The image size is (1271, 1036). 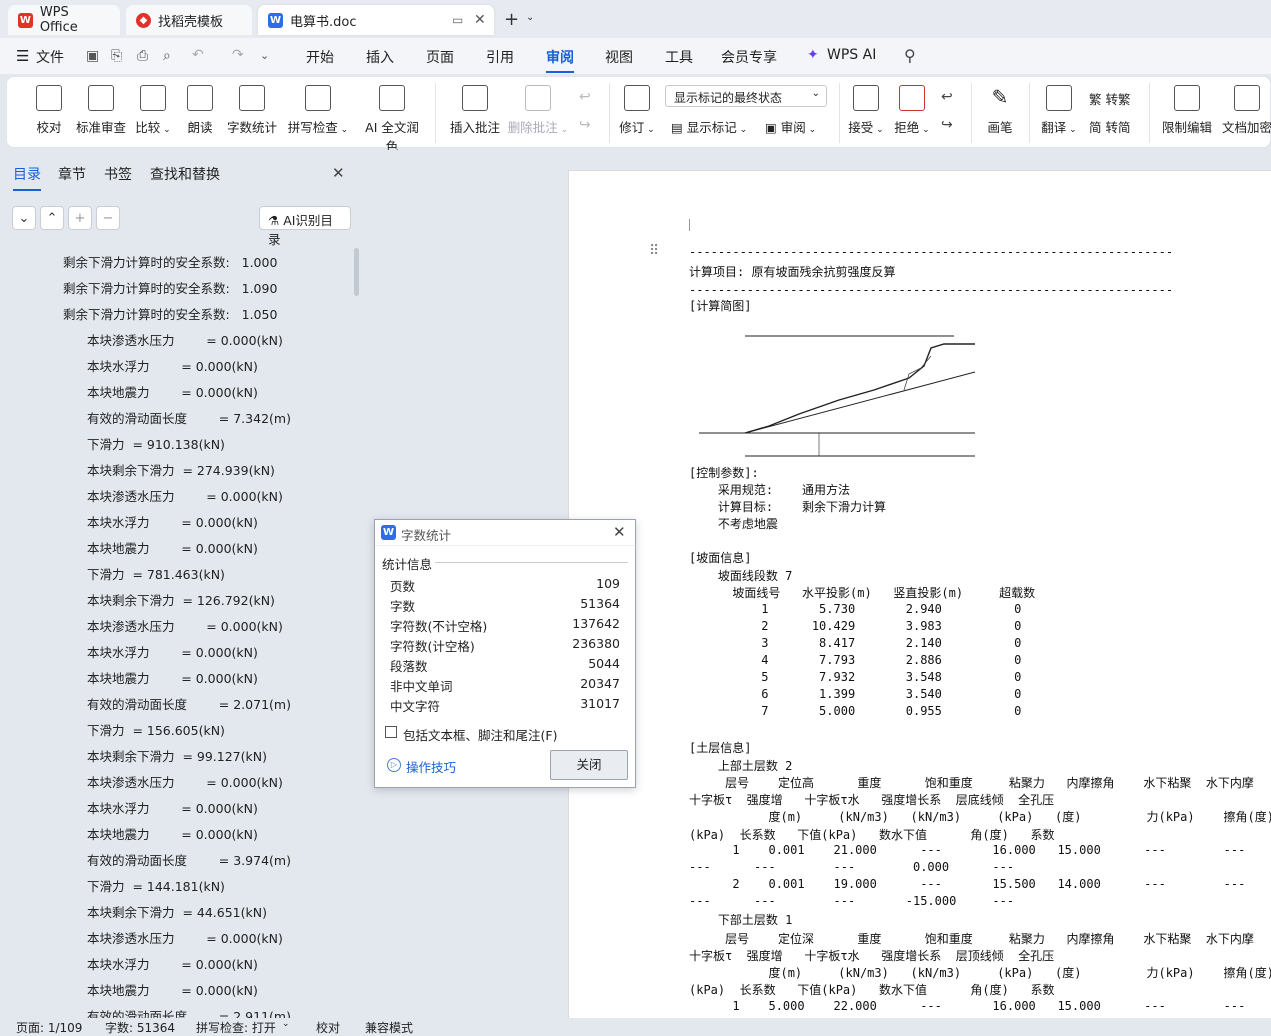 I want to click on spell-check-button: 拼写检查 ⌄, so click(x=318, y=109).